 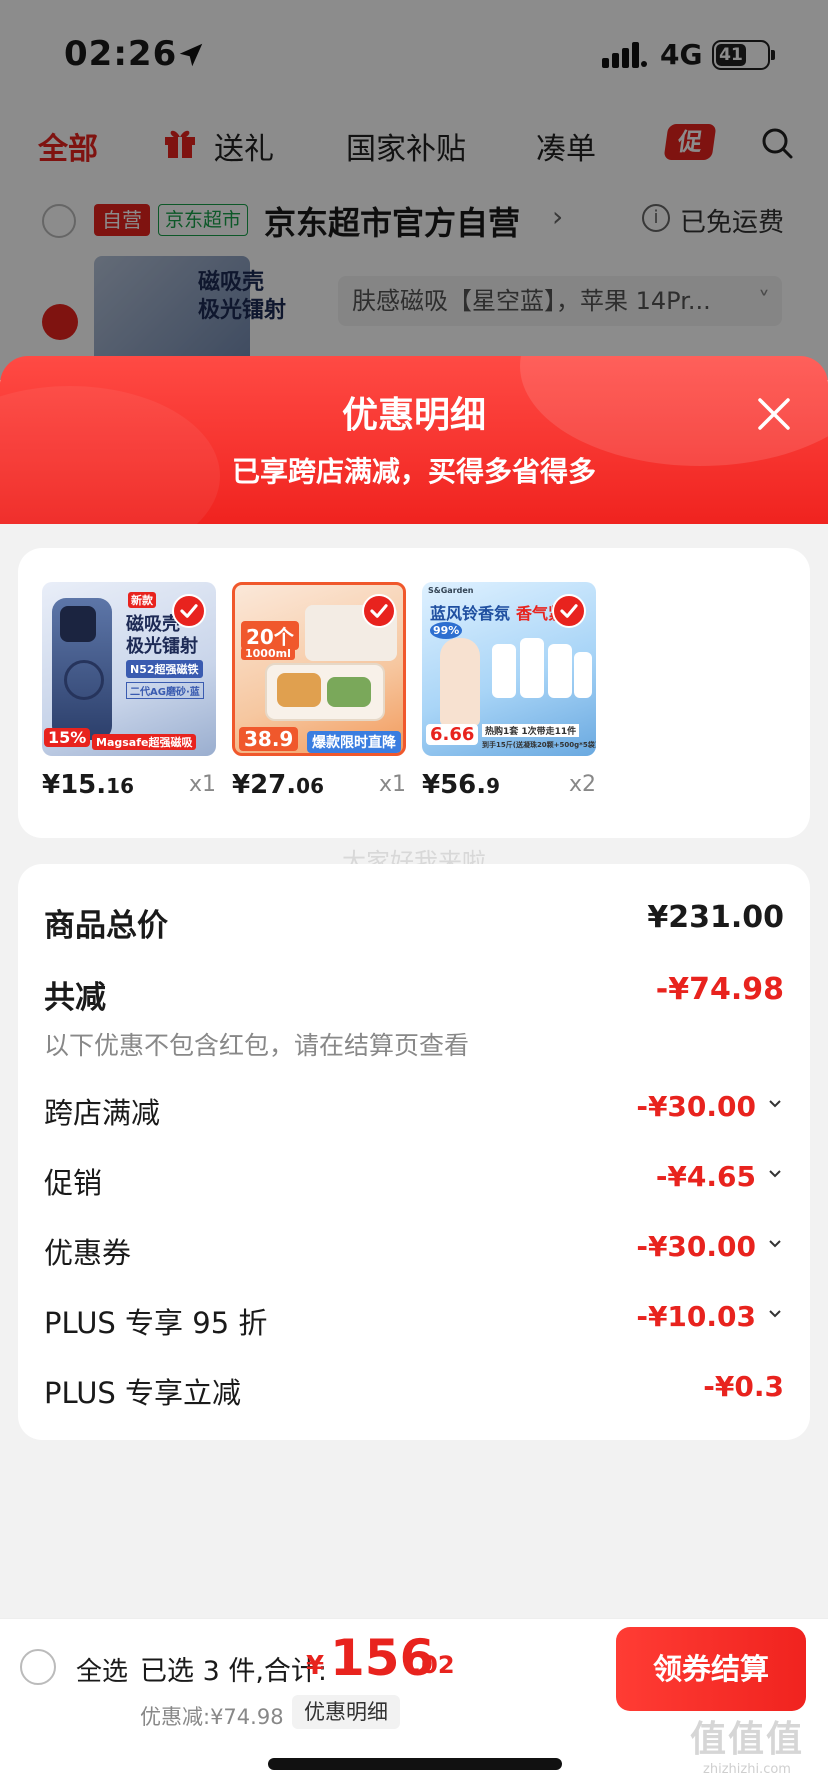 What do you see at coordinates (234, 1671) in the screenshot?
I see `selected-count: 已选 3 件,合计:` at bounding box center [234, 1671].